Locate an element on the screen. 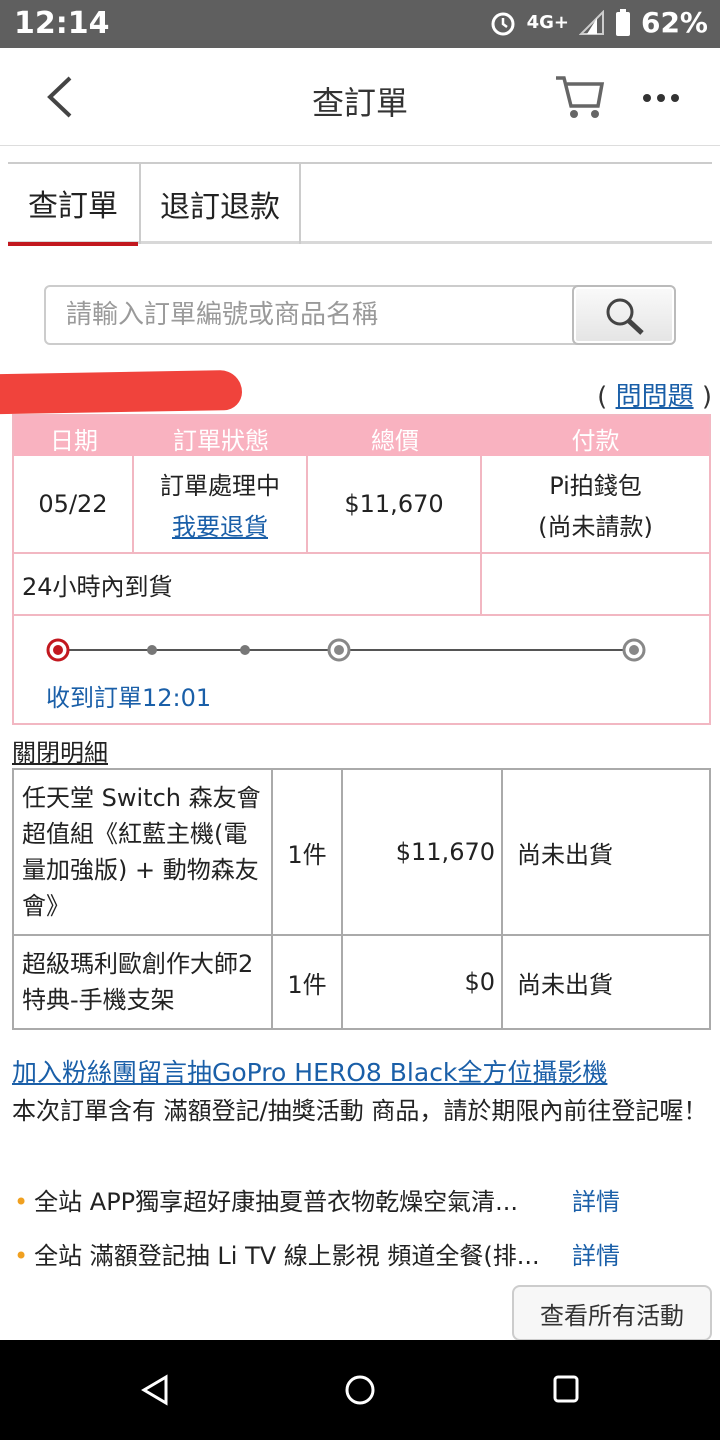 The image size is (720, 1440). status-bar: 12:14 4G+ 62% is located at coordinates (360, 24).